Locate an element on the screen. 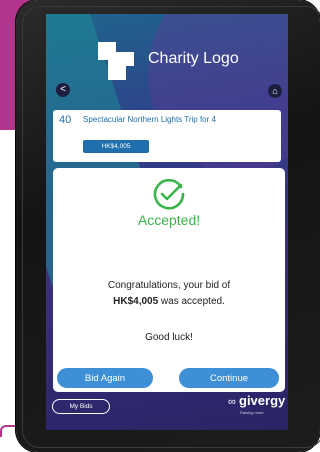 Image resolution: width=320 pixels, height=452 pixels. bid-again-button: Bid Again is located at coordinates (105, 378).